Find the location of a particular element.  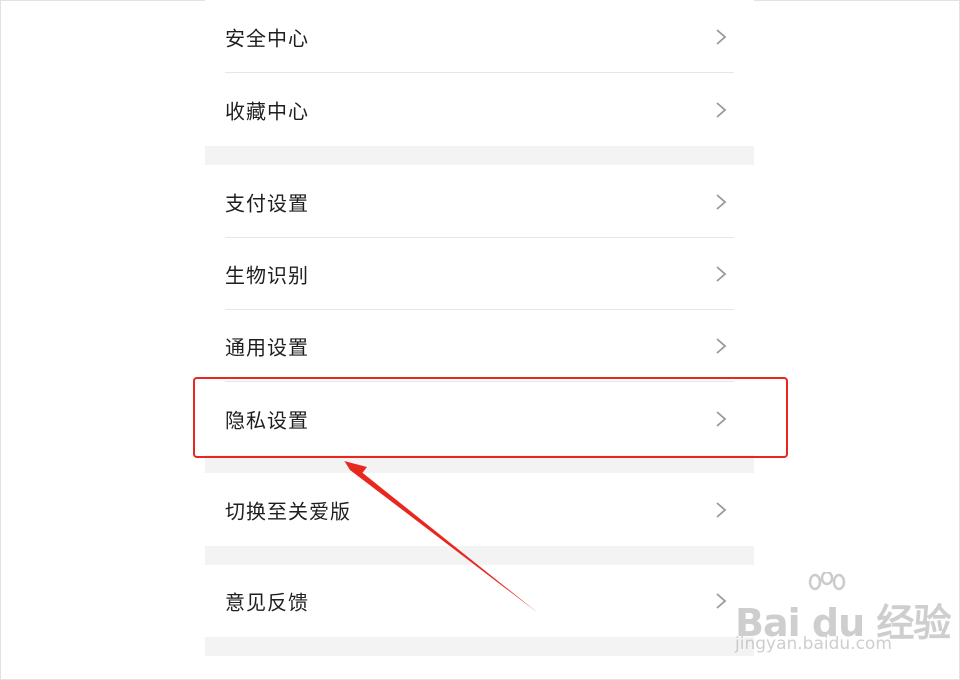

settings-item-security-center: 安全中心 is located at coordinates (479, 36).